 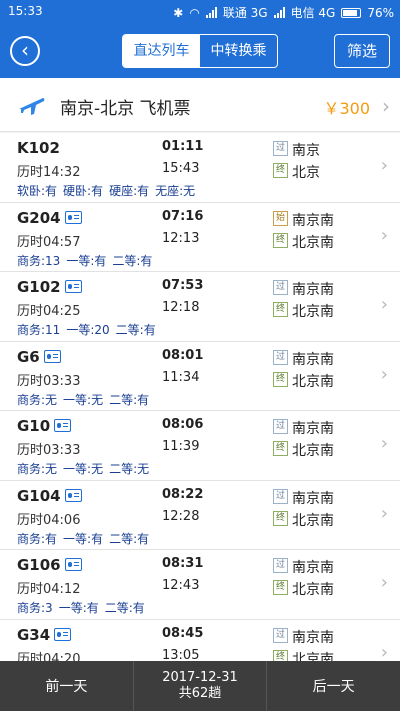 I want to click on seat-availability: 软卧:有, so click(x=37, y=191).